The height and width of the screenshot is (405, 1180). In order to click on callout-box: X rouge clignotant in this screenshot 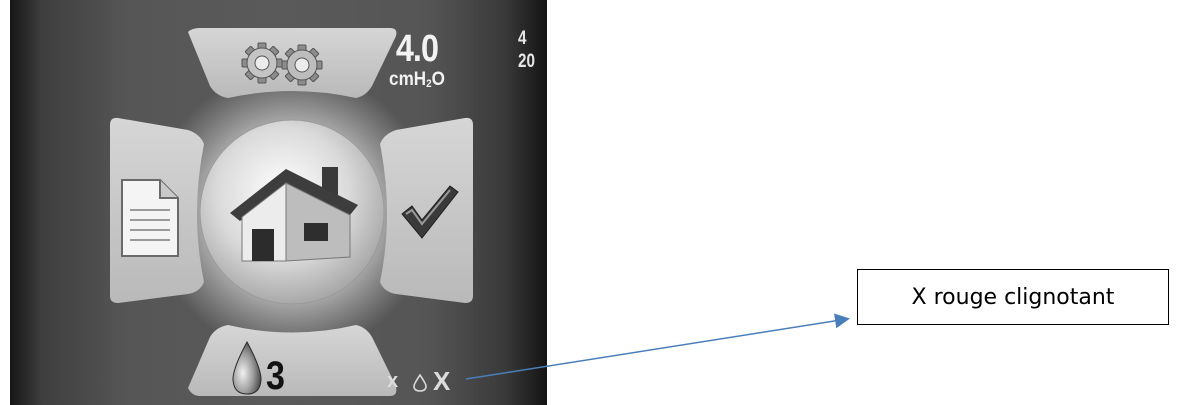, I will do `click(1013, 297)`.